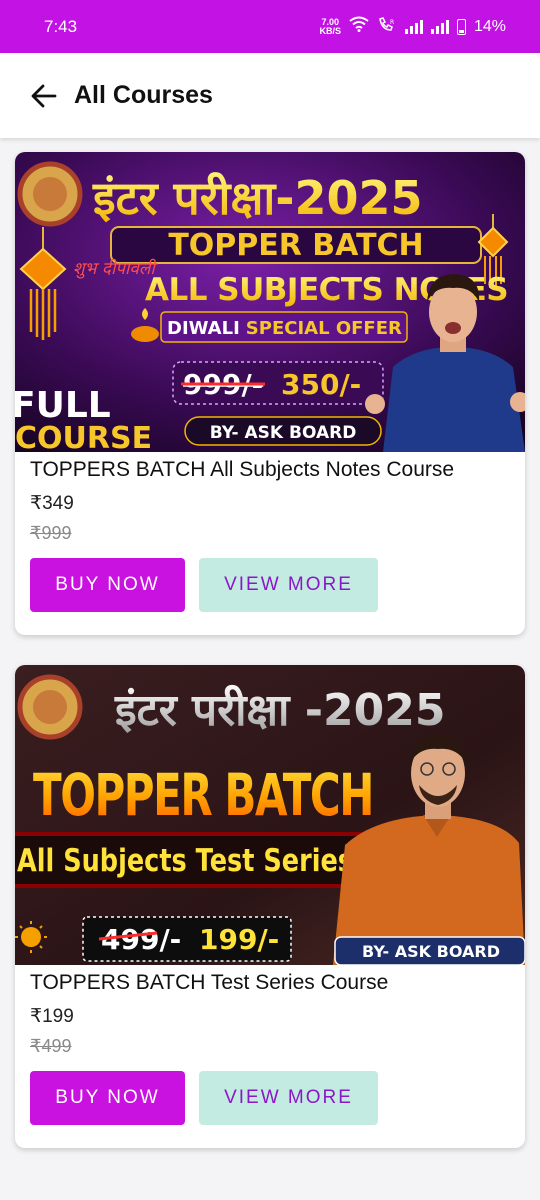 The height and width of the screenshot is (1200, 540). What do you see at coordinates (61, 26) in the screenshot?
I see `status-time: 7:43` at bounding box center [61, 26].